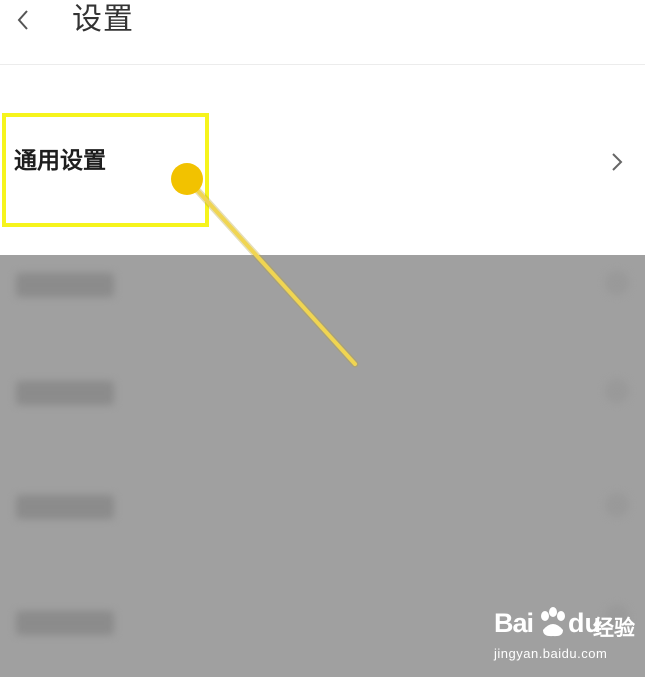  I want to click on back-button, so click(23, 20).